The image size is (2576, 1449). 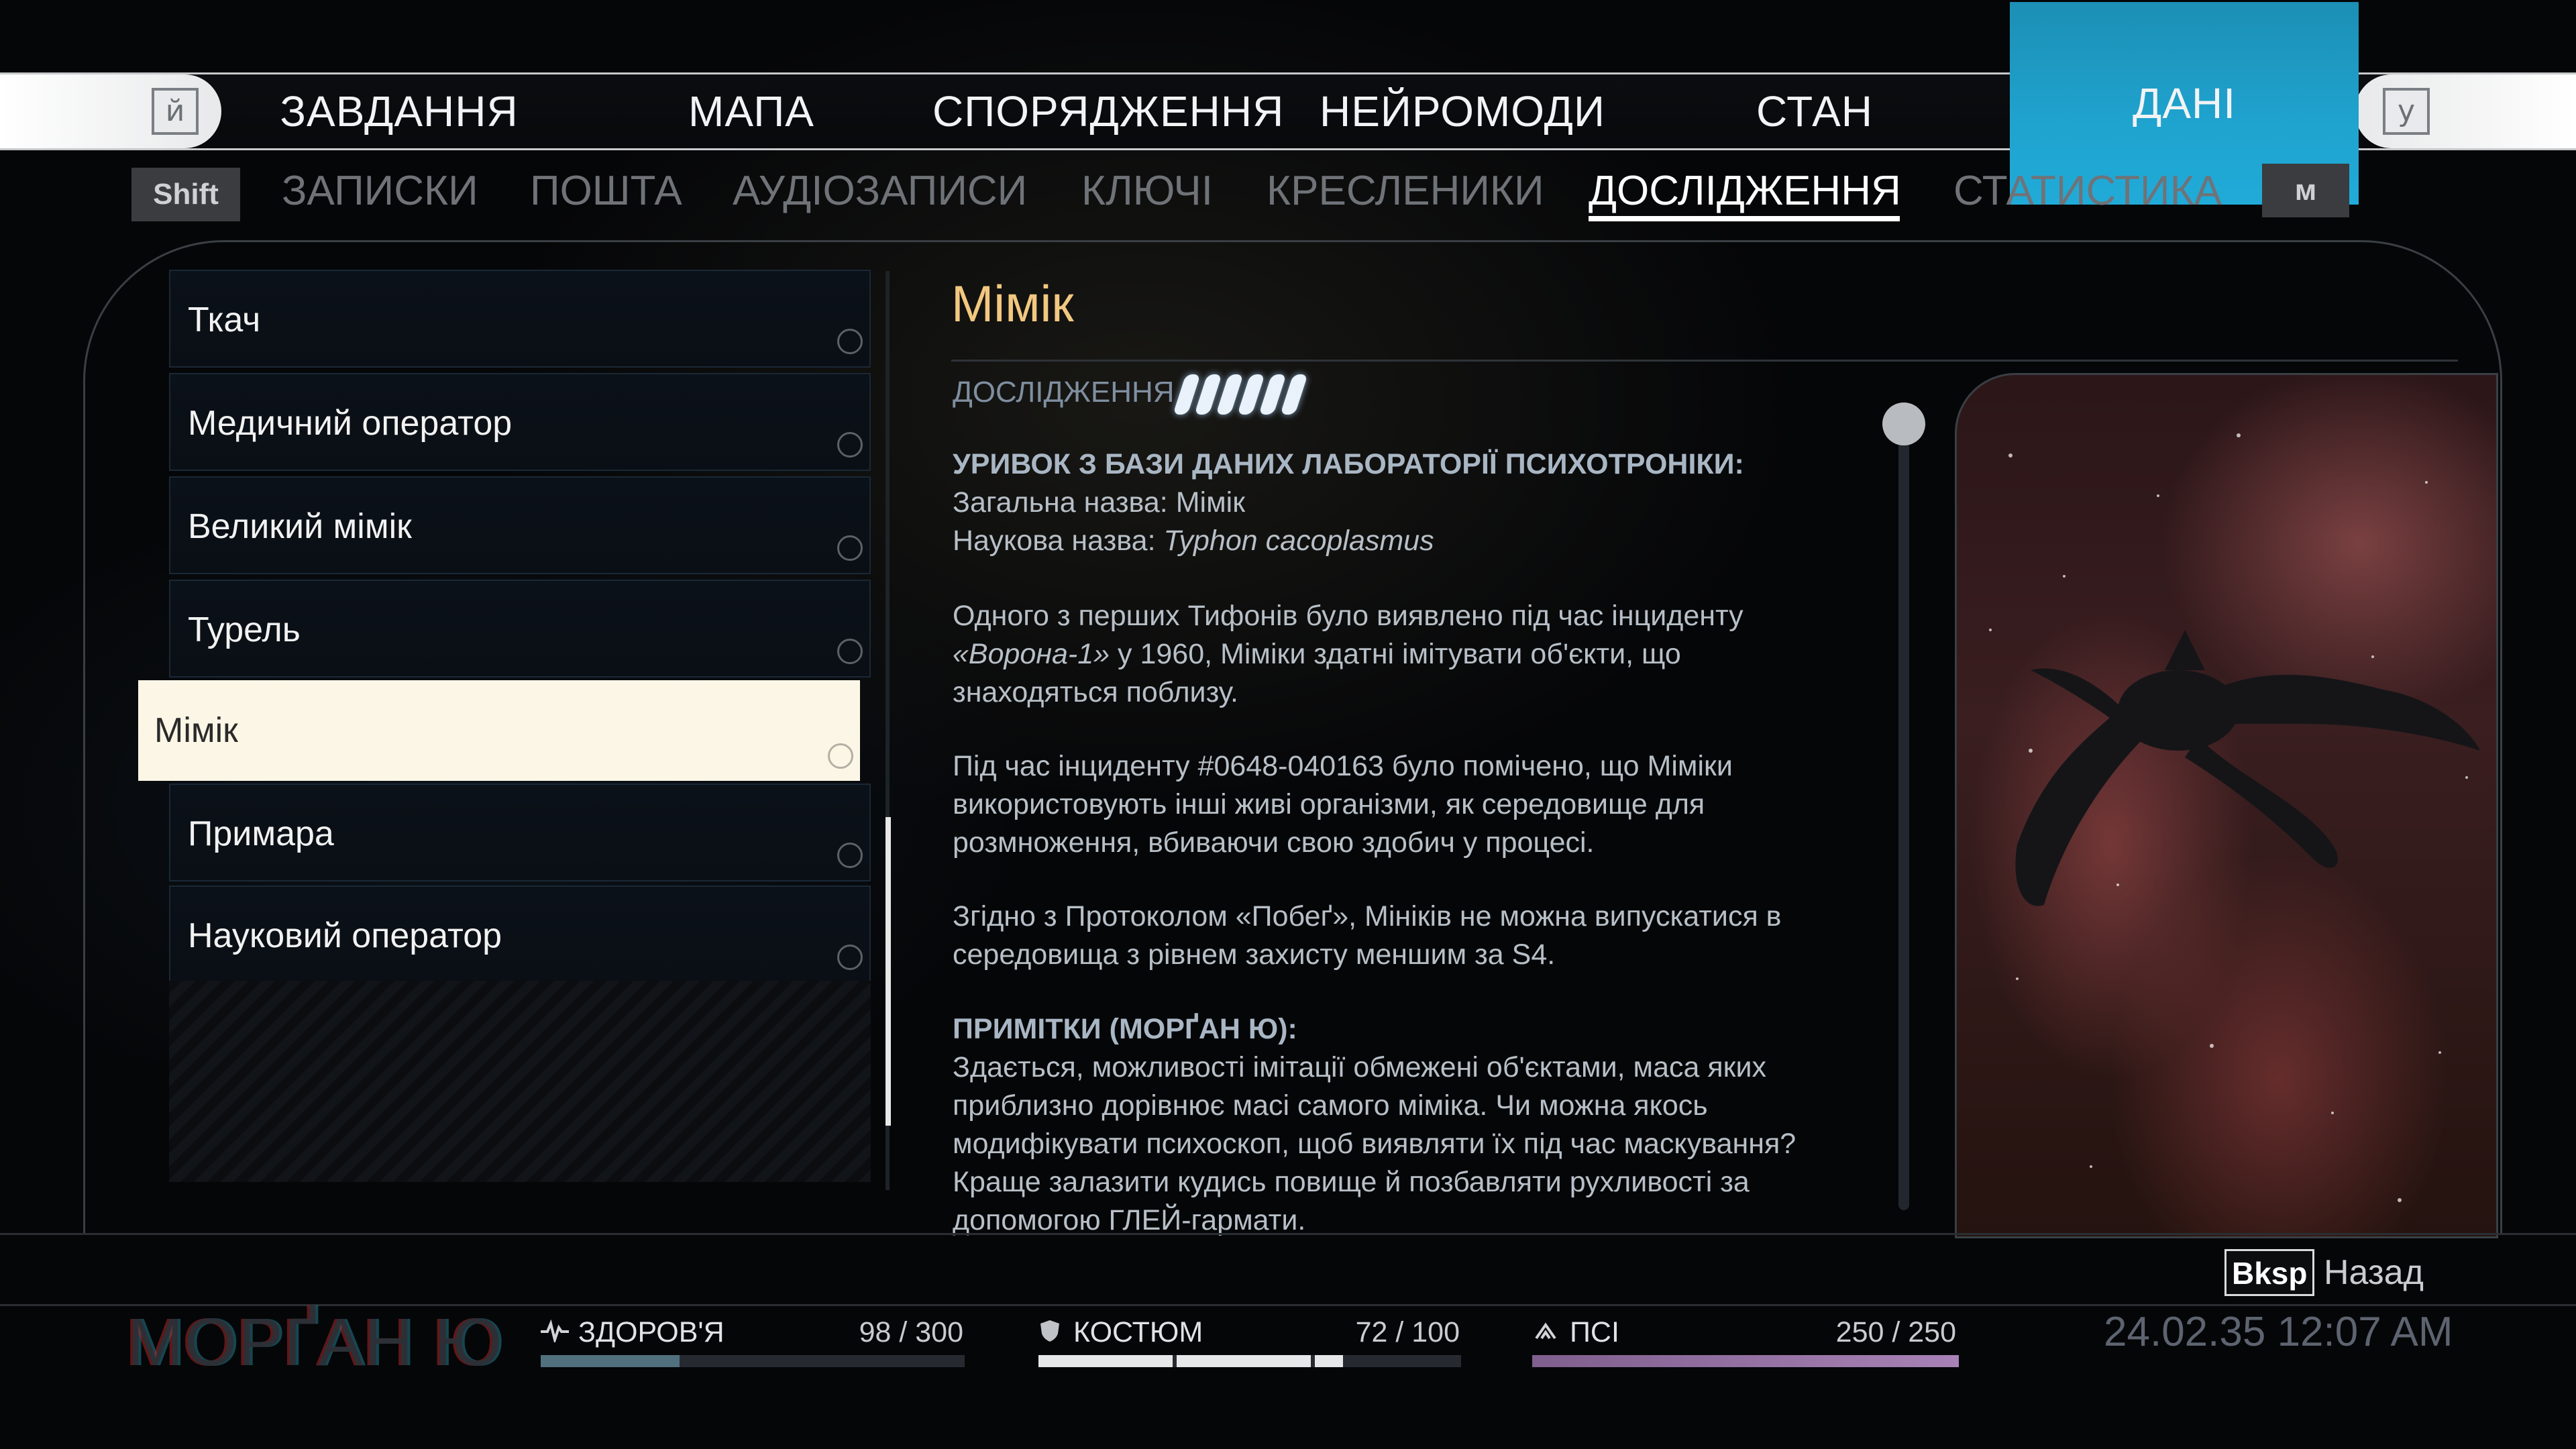 I want to click on list-item-label: Великий мімік, so click(x=300, y=526).